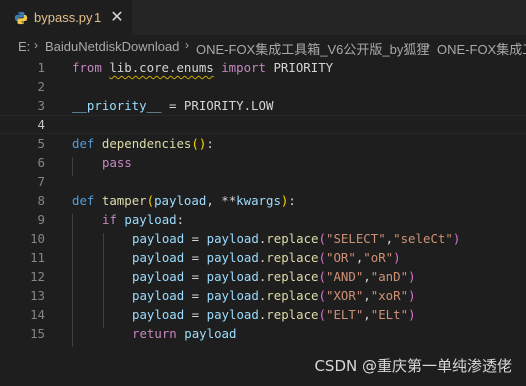 The width and height of the screenshot is (526, 386). I want to click on code-line: 3 __priority__ = PRIORITY.LOW, so click(263, 105).